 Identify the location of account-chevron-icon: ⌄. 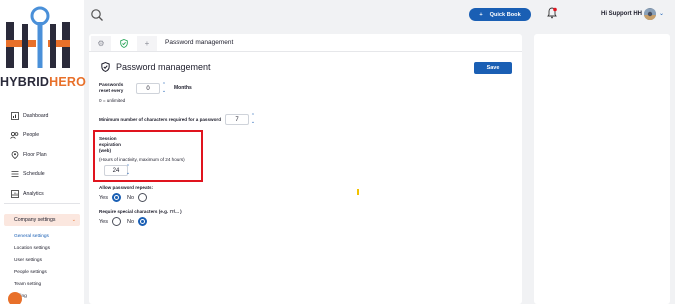
(661, 13).